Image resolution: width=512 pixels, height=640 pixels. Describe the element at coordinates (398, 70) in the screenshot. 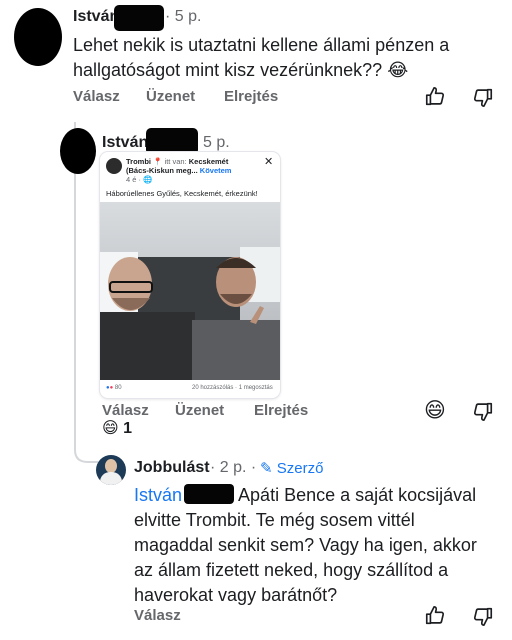

I see `laughing-emoji-icon: 😂` at that location.